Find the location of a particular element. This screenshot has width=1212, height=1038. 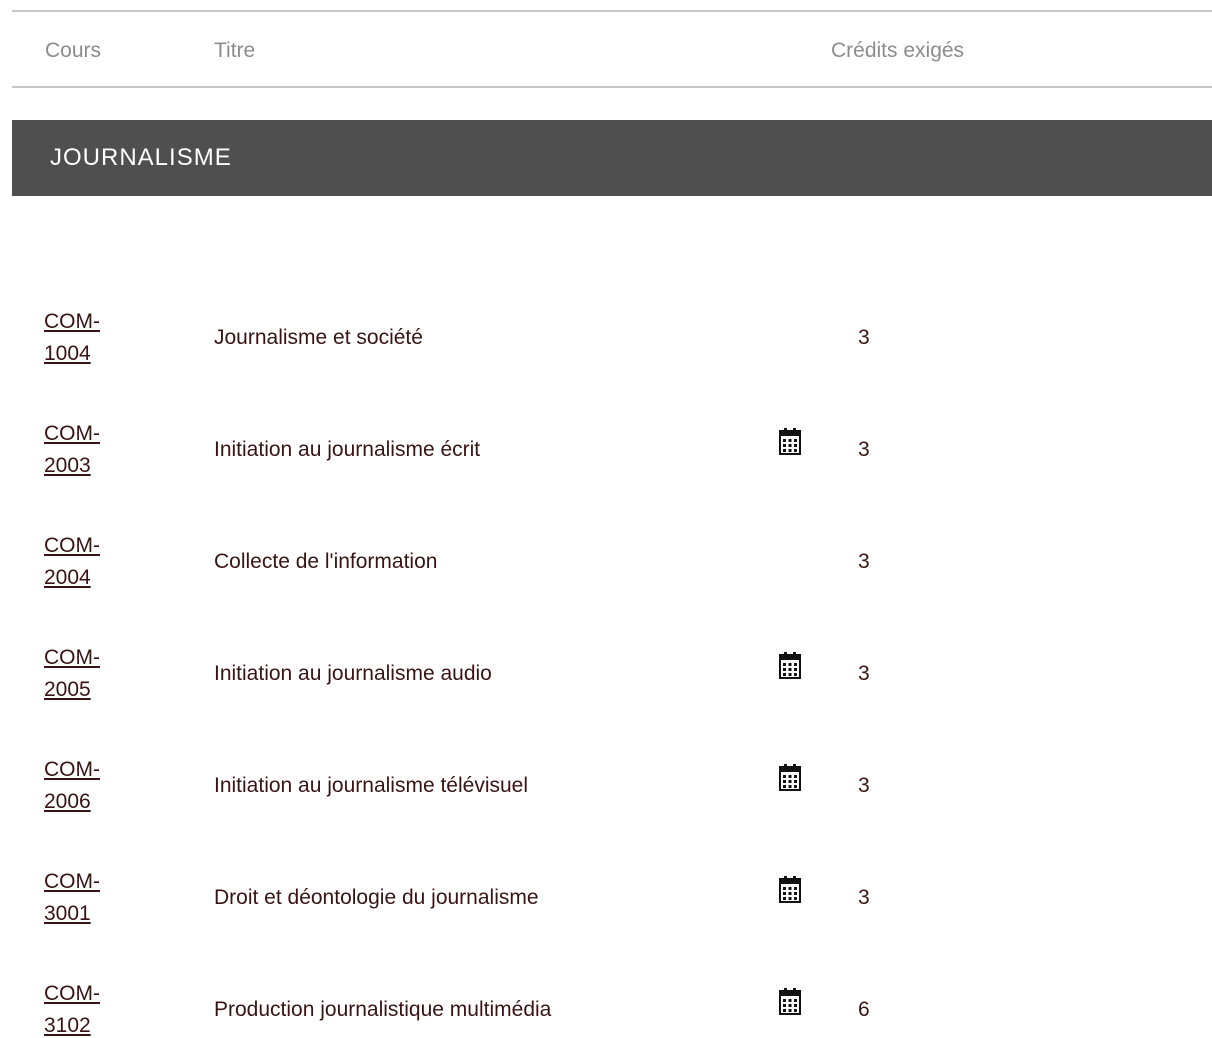

course-code-link: COM- 3001 is located at coordinates (84, 898).